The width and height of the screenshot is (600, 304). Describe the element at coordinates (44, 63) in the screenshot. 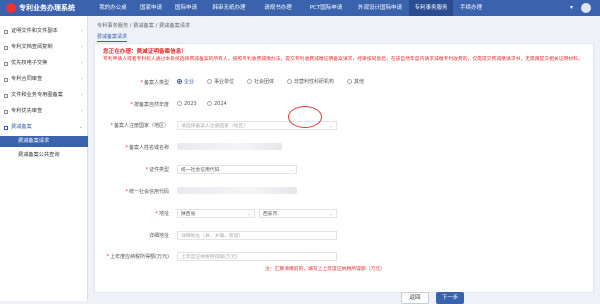

I see `sidebar-item-priority-exchange: 优先权电子交换 ›` at that location.